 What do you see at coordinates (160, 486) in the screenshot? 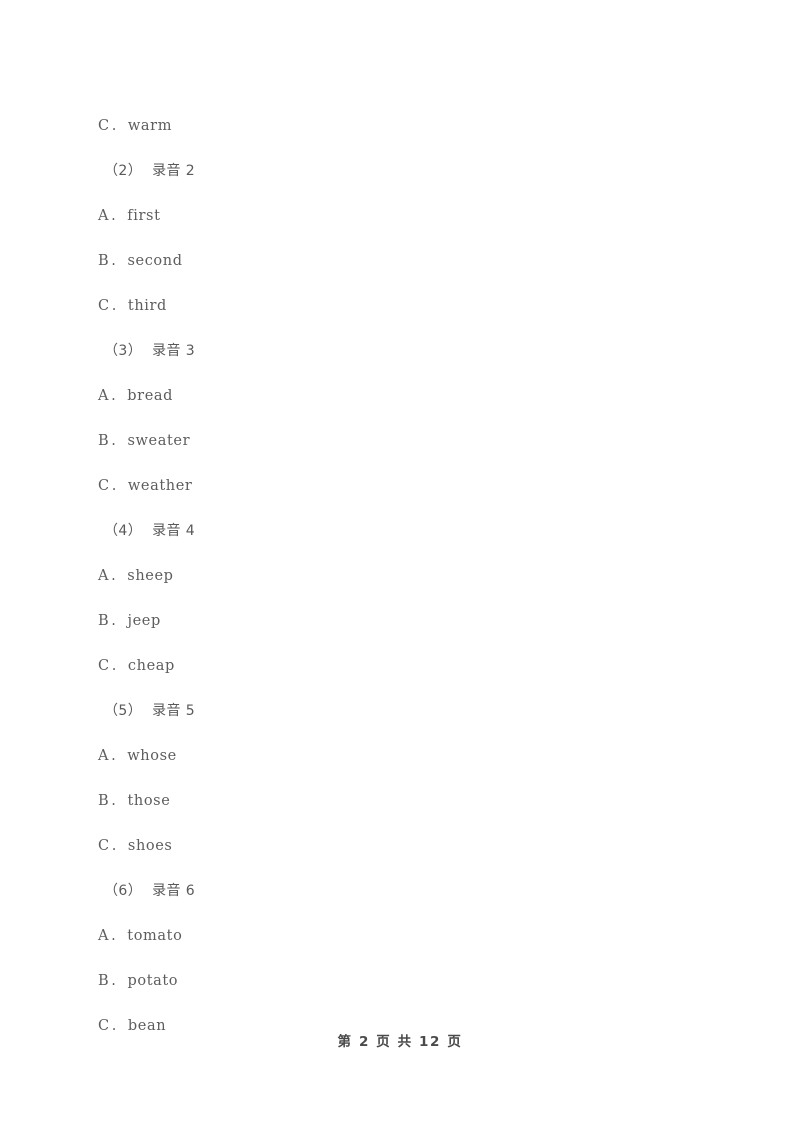
I see `option-text: weather` at bounding box center [160, 486].